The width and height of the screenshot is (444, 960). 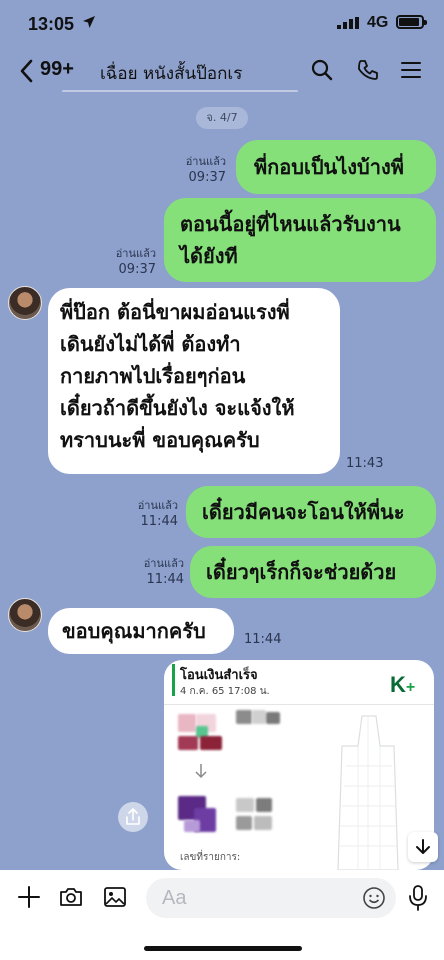 What do you see at coordinates (219, 675) in the screenshot?
I see `transfer-title: โอนเงินสำเร็จ` at bounding box center [219, 675].